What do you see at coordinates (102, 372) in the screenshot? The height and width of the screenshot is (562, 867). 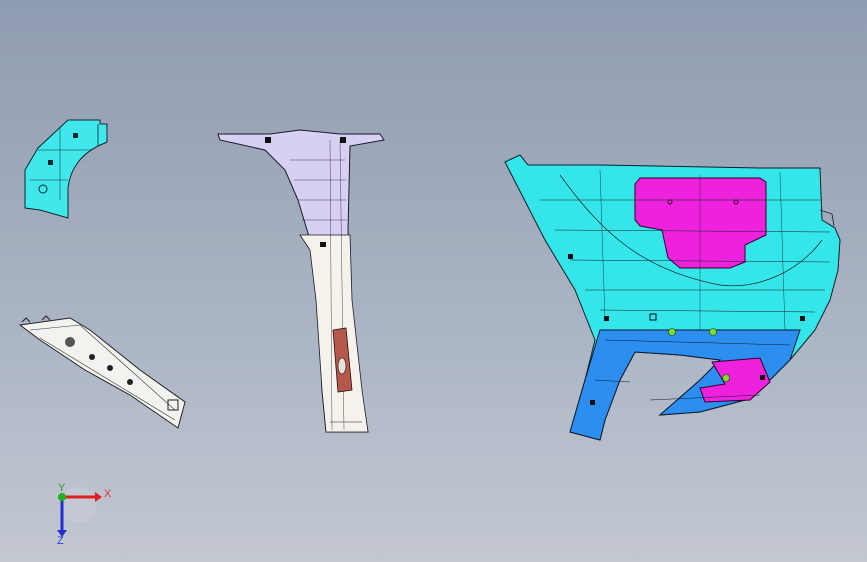 I see `lower-left-trim-strip-part` at bounding box center [102, 372].